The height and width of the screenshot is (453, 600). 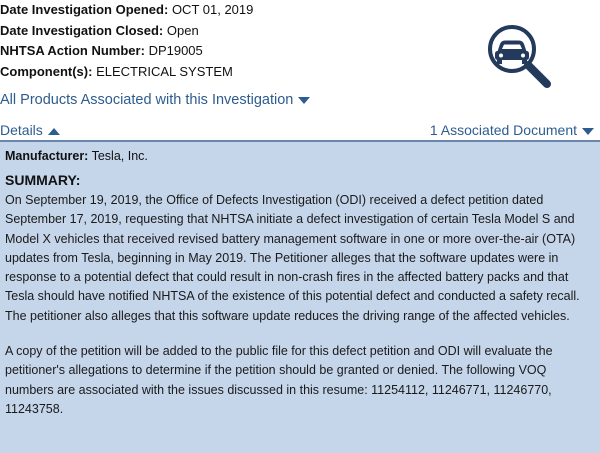 I want to click on components-row: Component(s): ELECTRICAL SYSTEM, so click(x=220, y=72).